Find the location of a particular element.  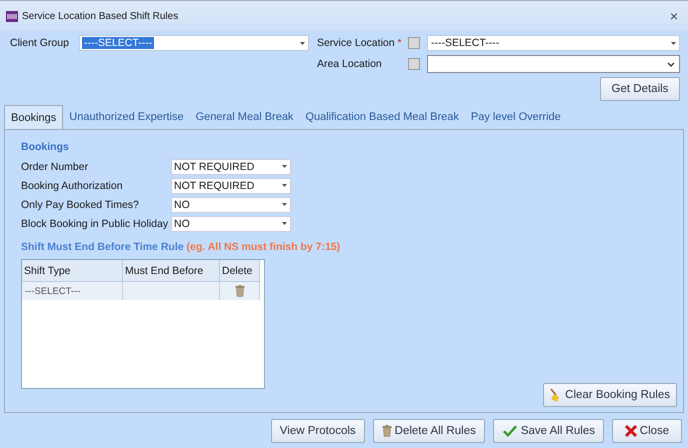

action-button: Delete All Rules is located at coordinates (428, 431).